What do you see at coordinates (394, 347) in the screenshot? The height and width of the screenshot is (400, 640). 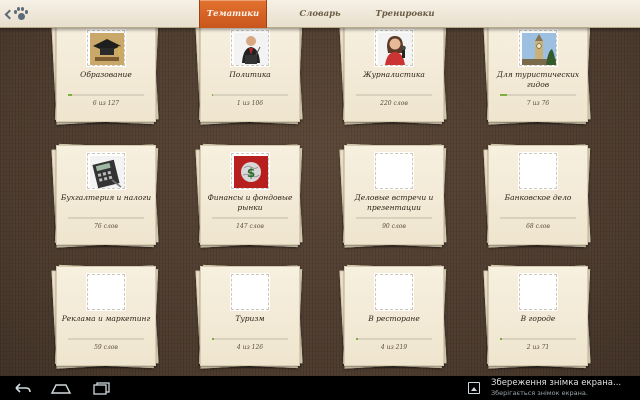 I see `card-word-count: 4 из 219` at bounding box center [394, 347].